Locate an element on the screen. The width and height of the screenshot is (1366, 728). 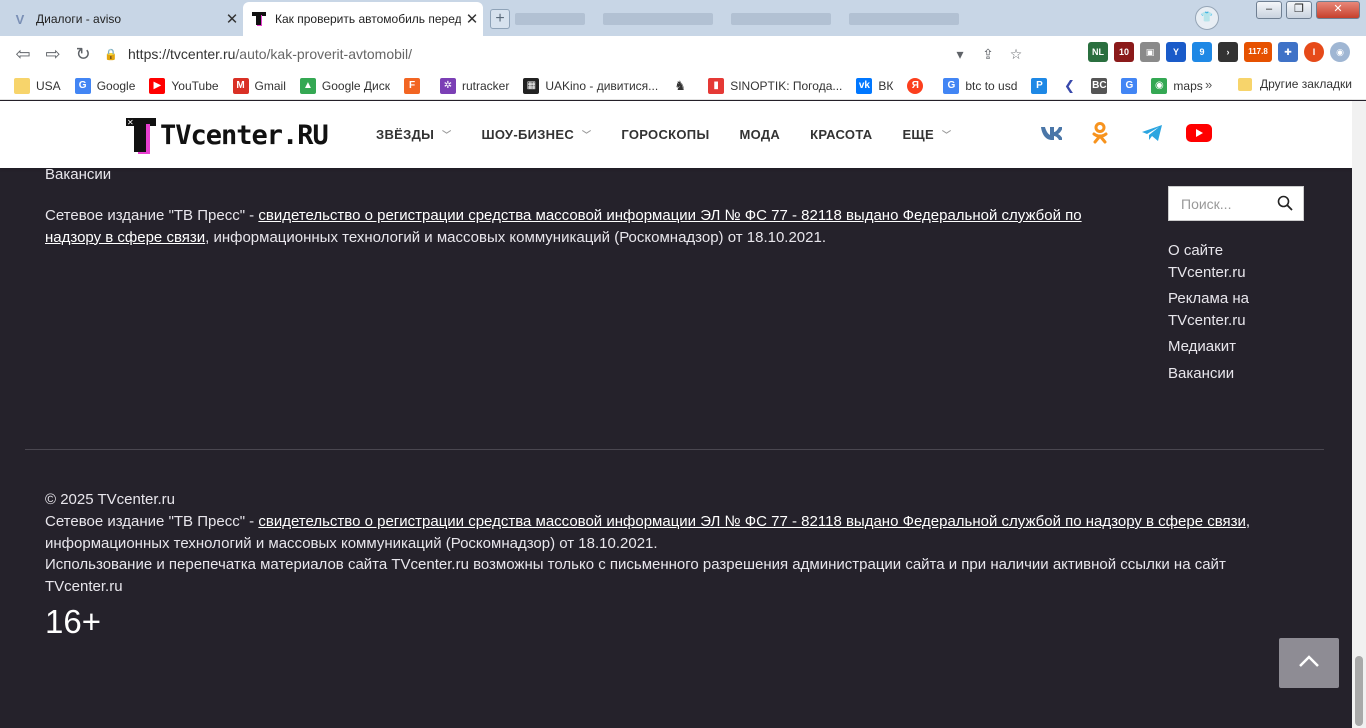
b-extension-icon: 9 is located at coordinates (1202, 52).